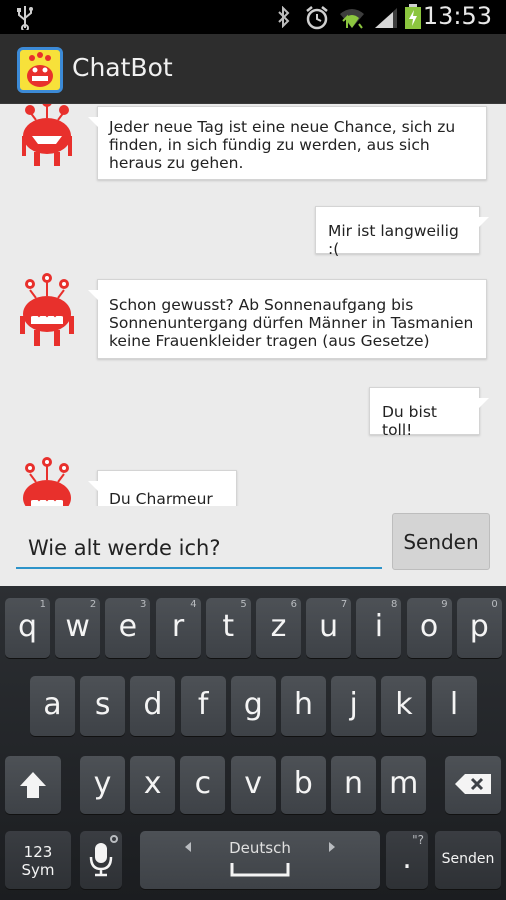 Image resolution: width=506 pixels, height=900 pixels. What do you see at coordinates (441, 541) in the screenshot?
I see `send-button: Senden` at bounding box center [441, 541].